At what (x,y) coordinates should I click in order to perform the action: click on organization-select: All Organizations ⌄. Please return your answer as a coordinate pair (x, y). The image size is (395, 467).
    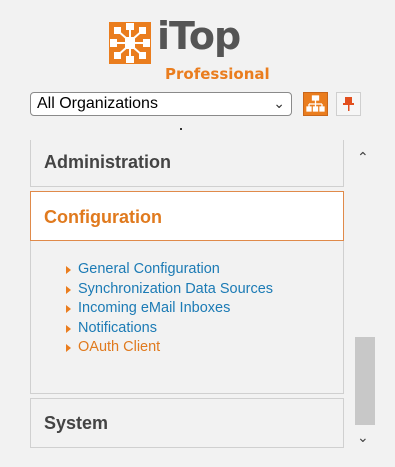
    Looking at the image, I should click on (161, 104).